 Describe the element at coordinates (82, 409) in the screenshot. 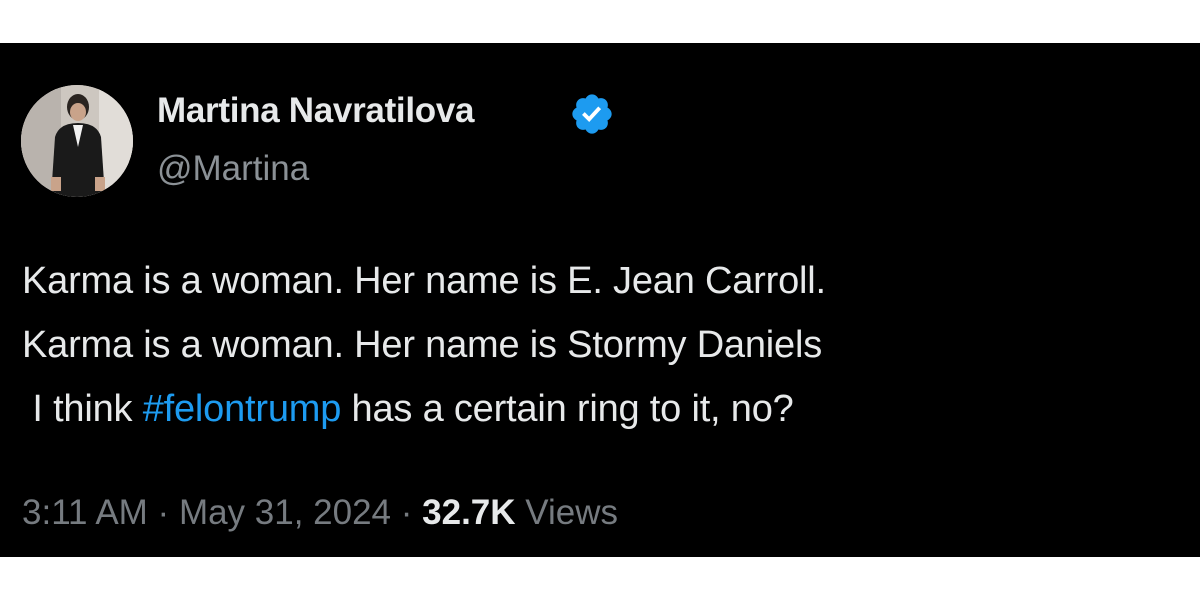

I see `tweet-line-3-start: I think` at that location.